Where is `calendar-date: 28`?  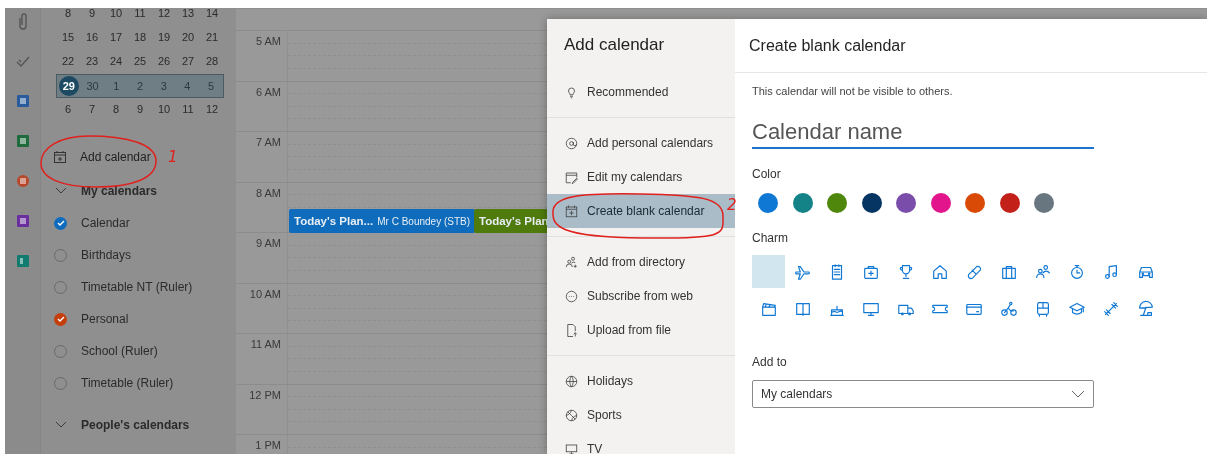
calendar-date: 28 is located at coordinates (212, 61).